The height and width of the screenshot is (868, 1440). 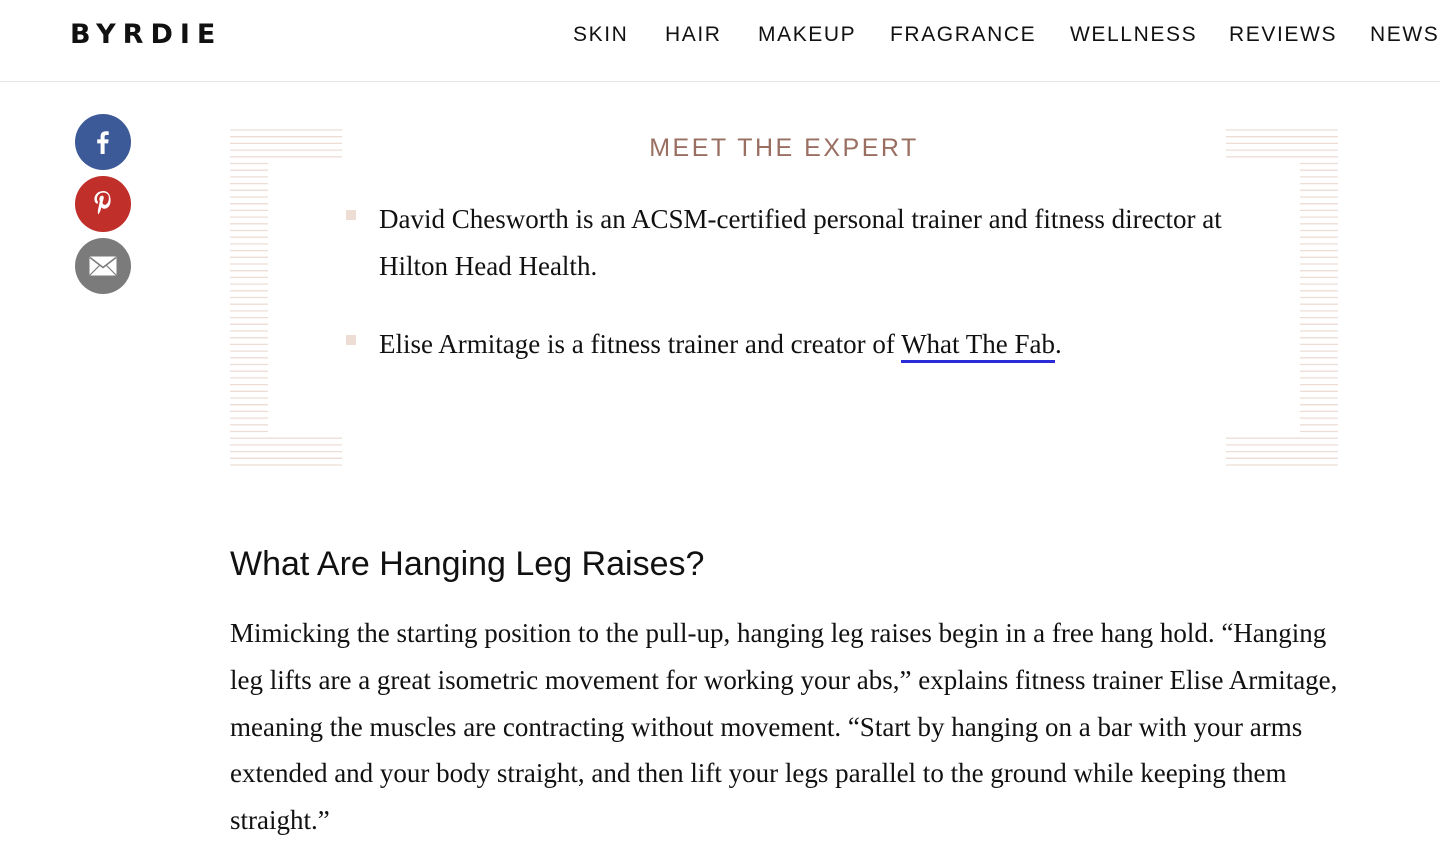 What do you see at coordinates (963, 35) in the screenshot?
I see `nav-fragrance: FRAGRANCE` at bounding box center [963, 35].